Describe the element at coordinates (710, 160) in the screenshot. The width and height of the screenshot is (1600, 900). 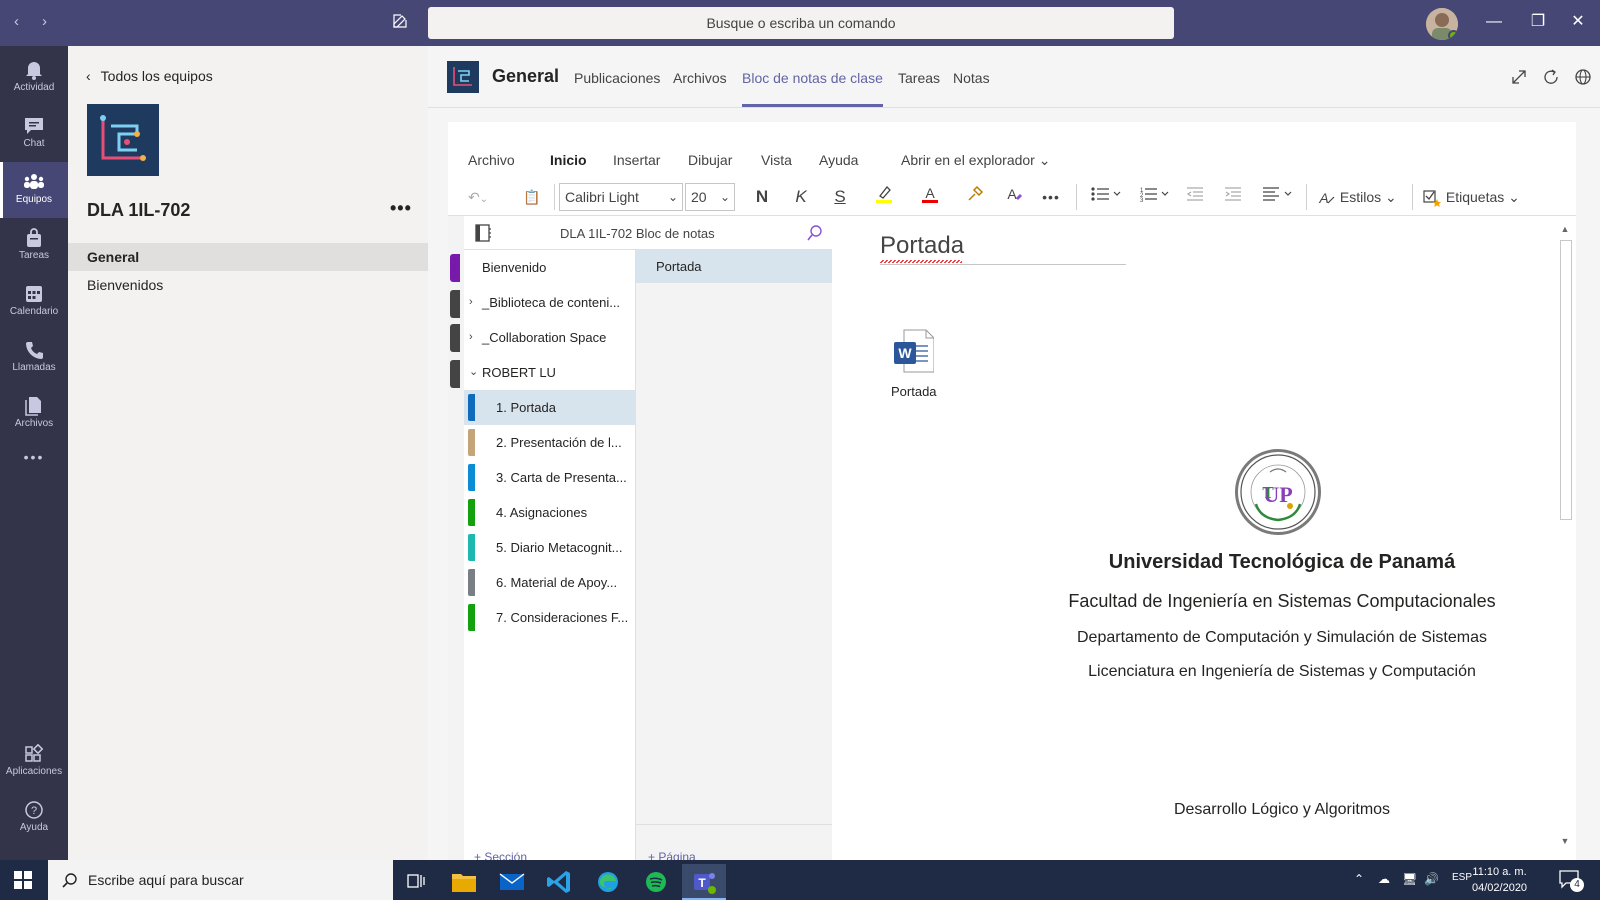
I see `menu-dibujar: Dibujar` at that location.